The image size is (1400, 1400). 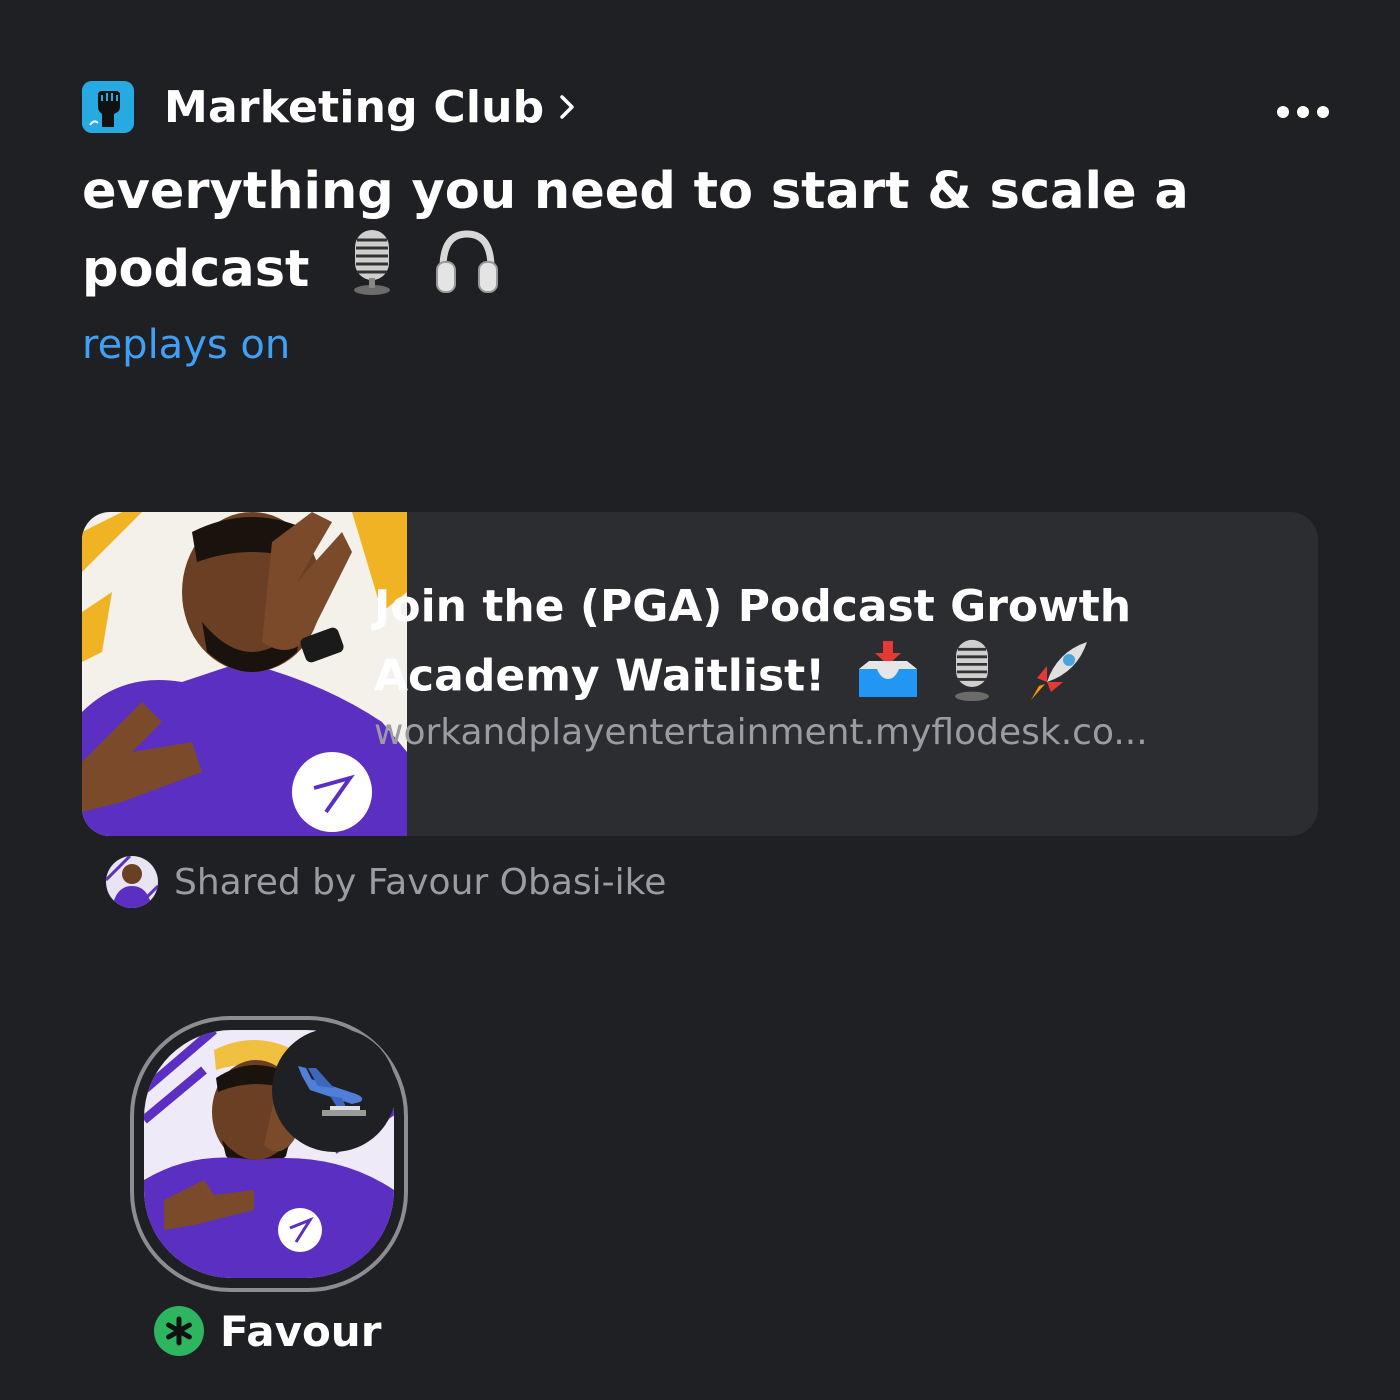 What do you see at coordinates (569, 107) in the screenshot?
I see `chevron-right-icon` at bounding box center [569, 107].